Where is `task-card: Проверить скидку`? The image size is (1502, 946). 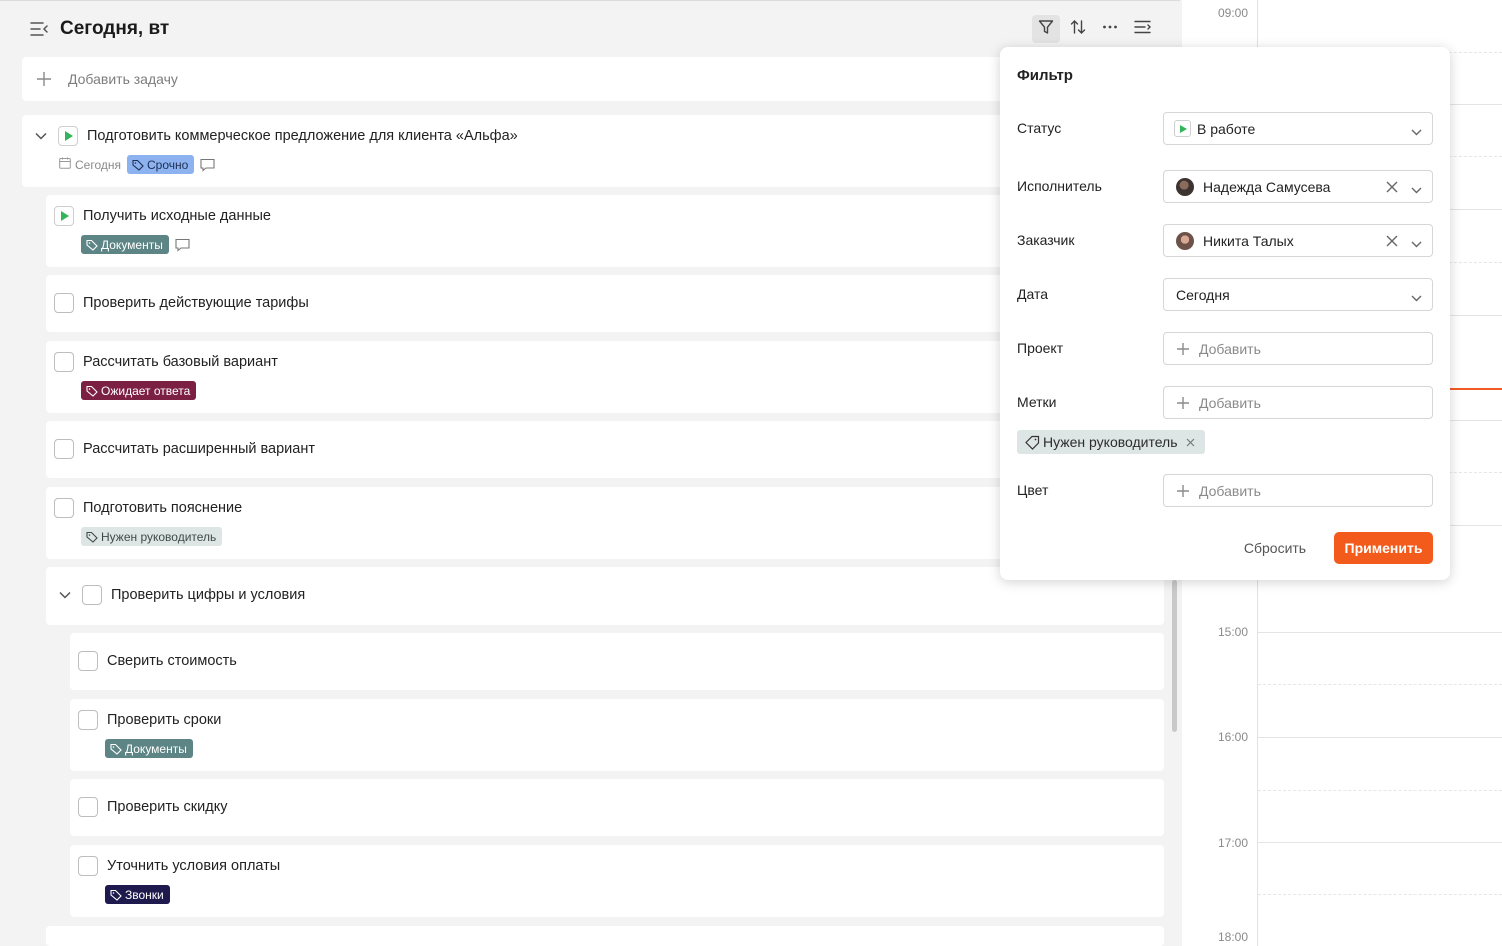
task-card: Проверить скидку is located at coordinates (617, 807).